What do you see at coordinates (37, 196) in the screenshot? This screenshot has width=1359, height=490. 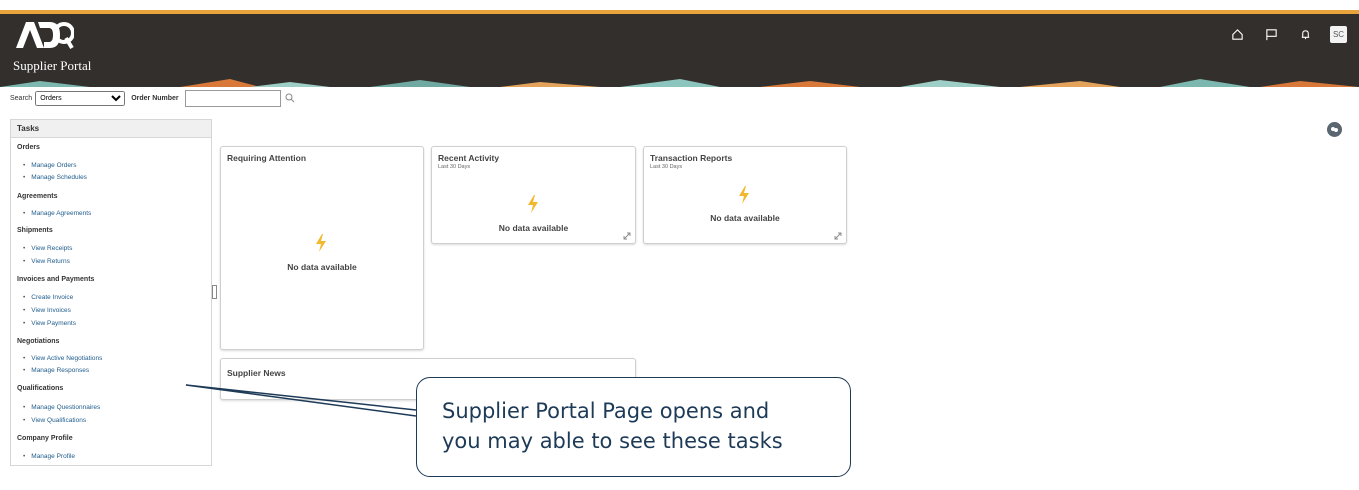 I see `section-agreements: Agreements` at bounding box center [37, 196].